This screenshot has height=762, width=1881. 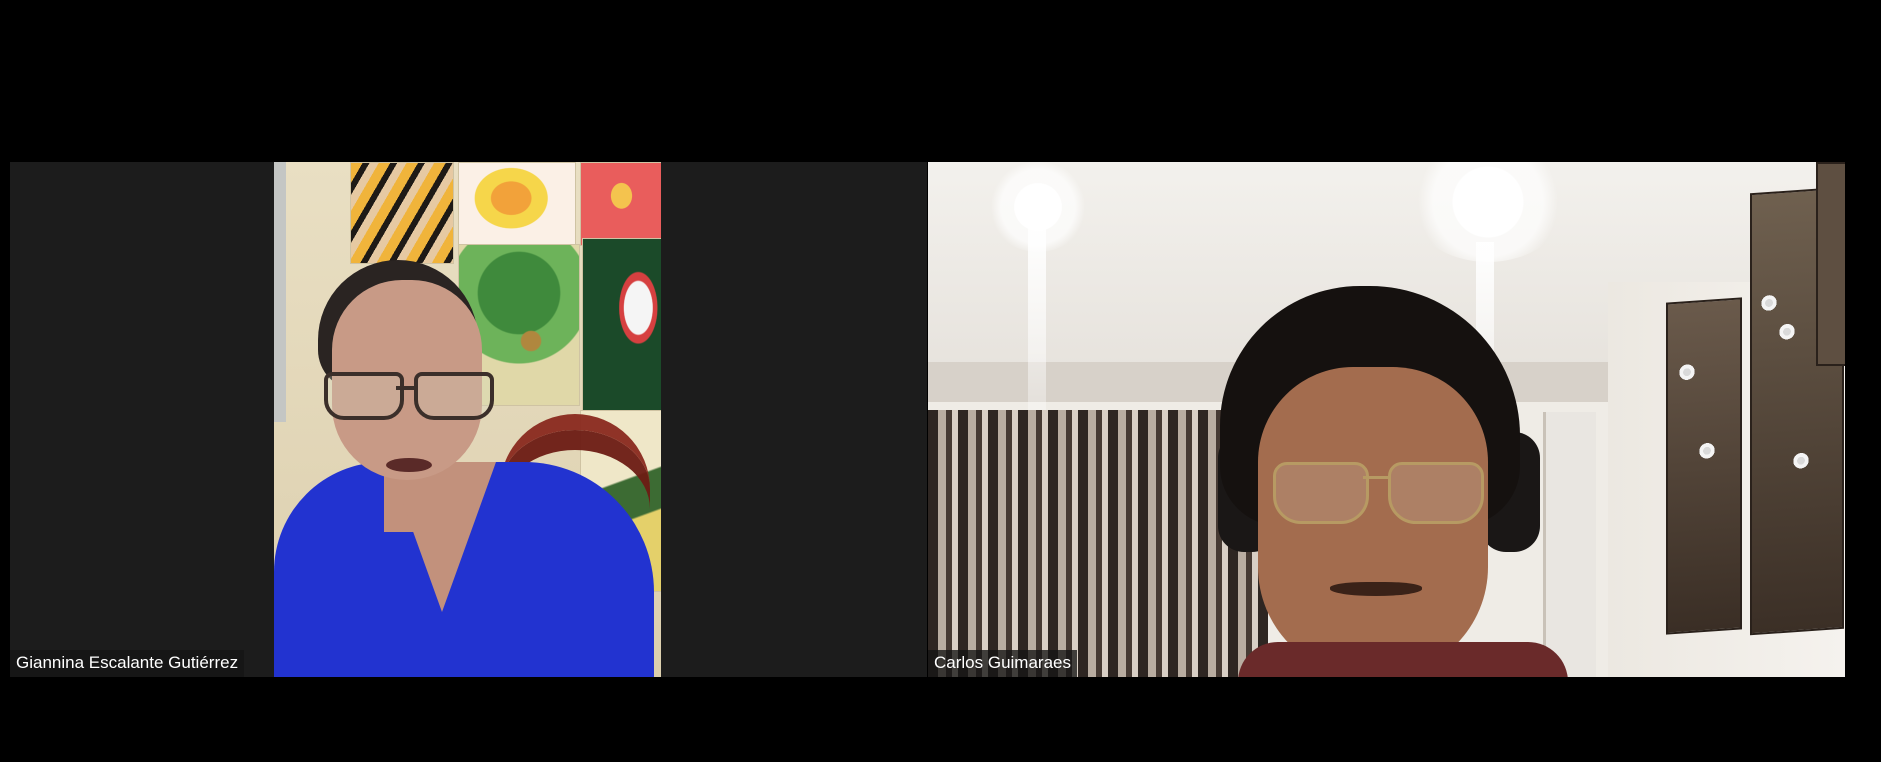 I want to click on person-neckline, so click(x=442, y=537).